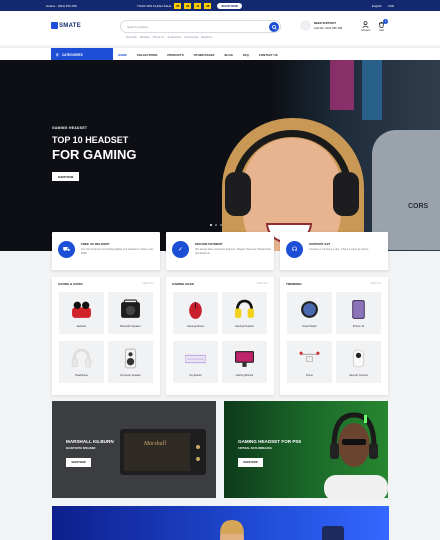  I want to click on support-block: NEED SUPPORT Call Me: 0123 456 789, so click(321, 25).